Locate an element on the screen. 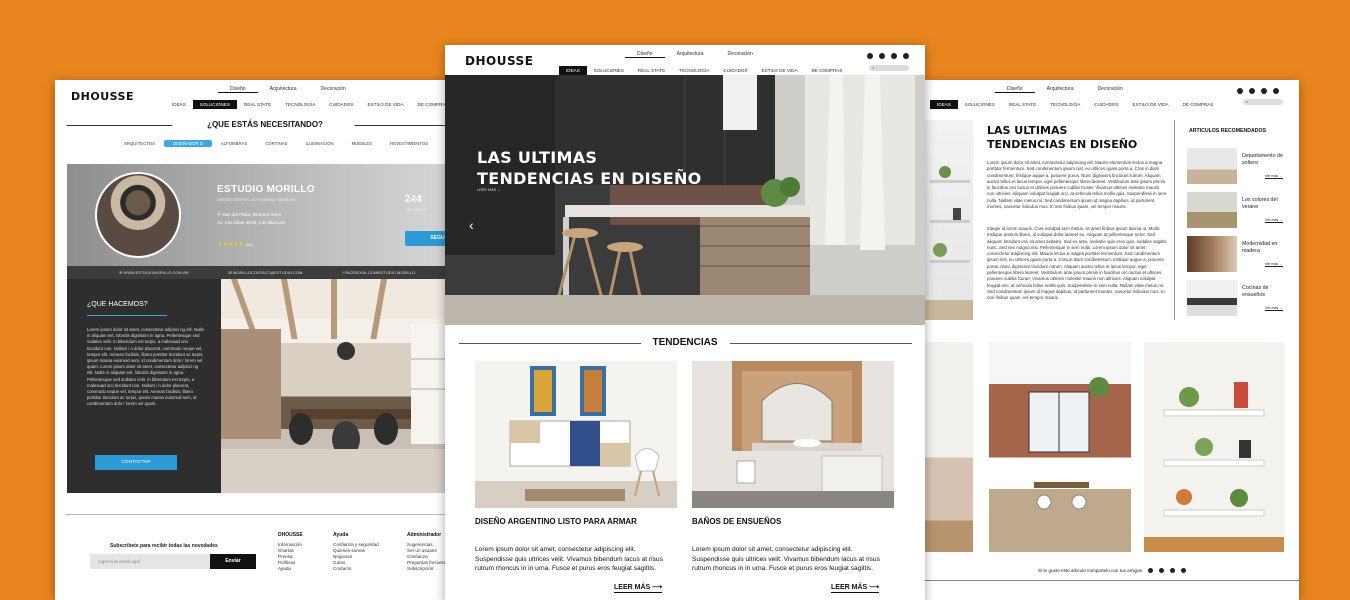 The height and width of the screenshot is (600, 1350). hero-read-more: LEER MÁS → is located at coordinates (489, 190).